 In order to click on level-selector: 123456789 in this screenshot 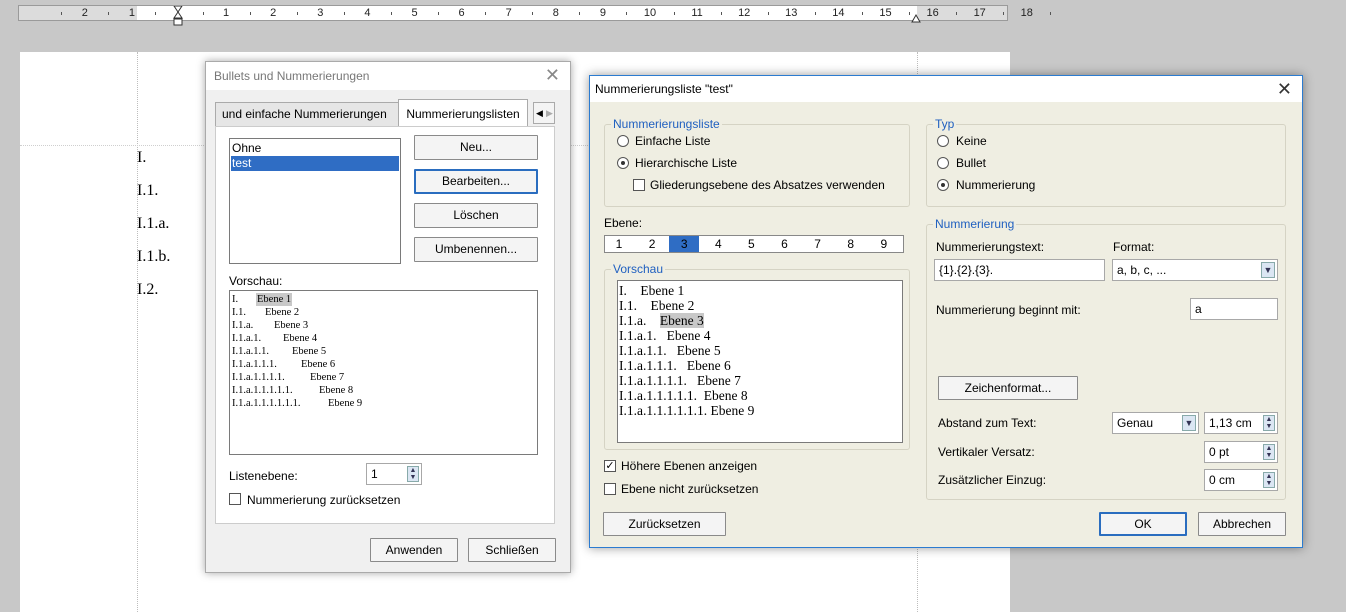, I will do `click(754, 244)`.